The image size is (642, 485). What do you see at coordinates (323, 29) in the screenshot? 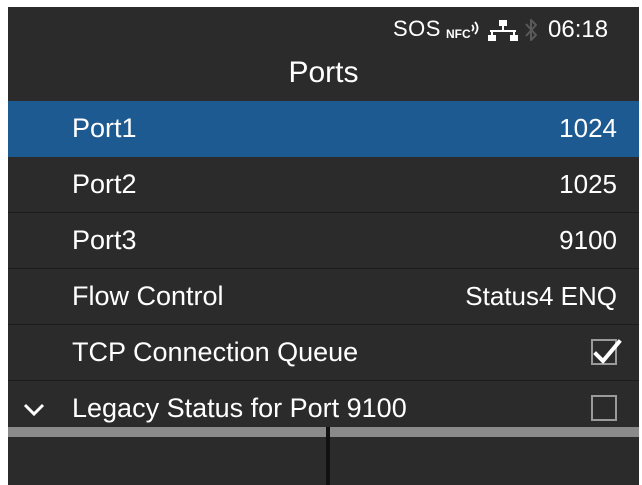
I see `status-bar: SOS NFC 06:18` at bounding box center [323, 29].